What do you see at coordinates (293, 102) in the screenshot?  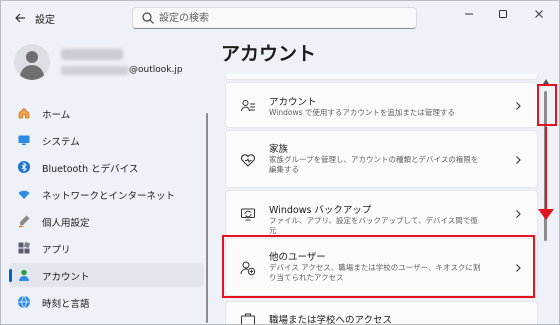 I see `card-title: アカウント` at bounding box center [293, 102].